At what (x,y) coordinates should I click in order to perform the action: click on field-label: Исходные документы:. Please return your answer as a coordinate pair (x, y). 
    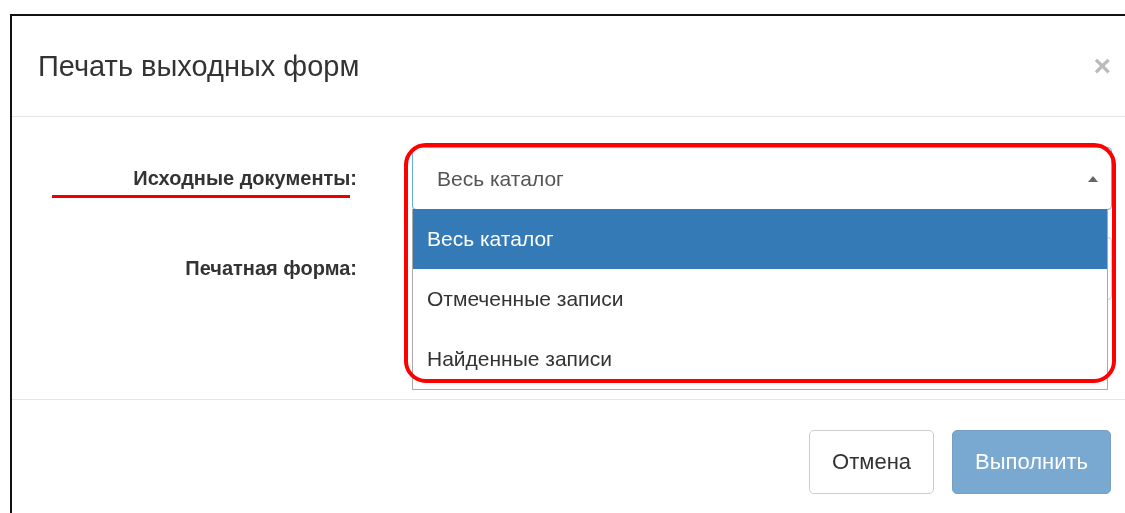
    Looking at the image, I should click on (245, 179).